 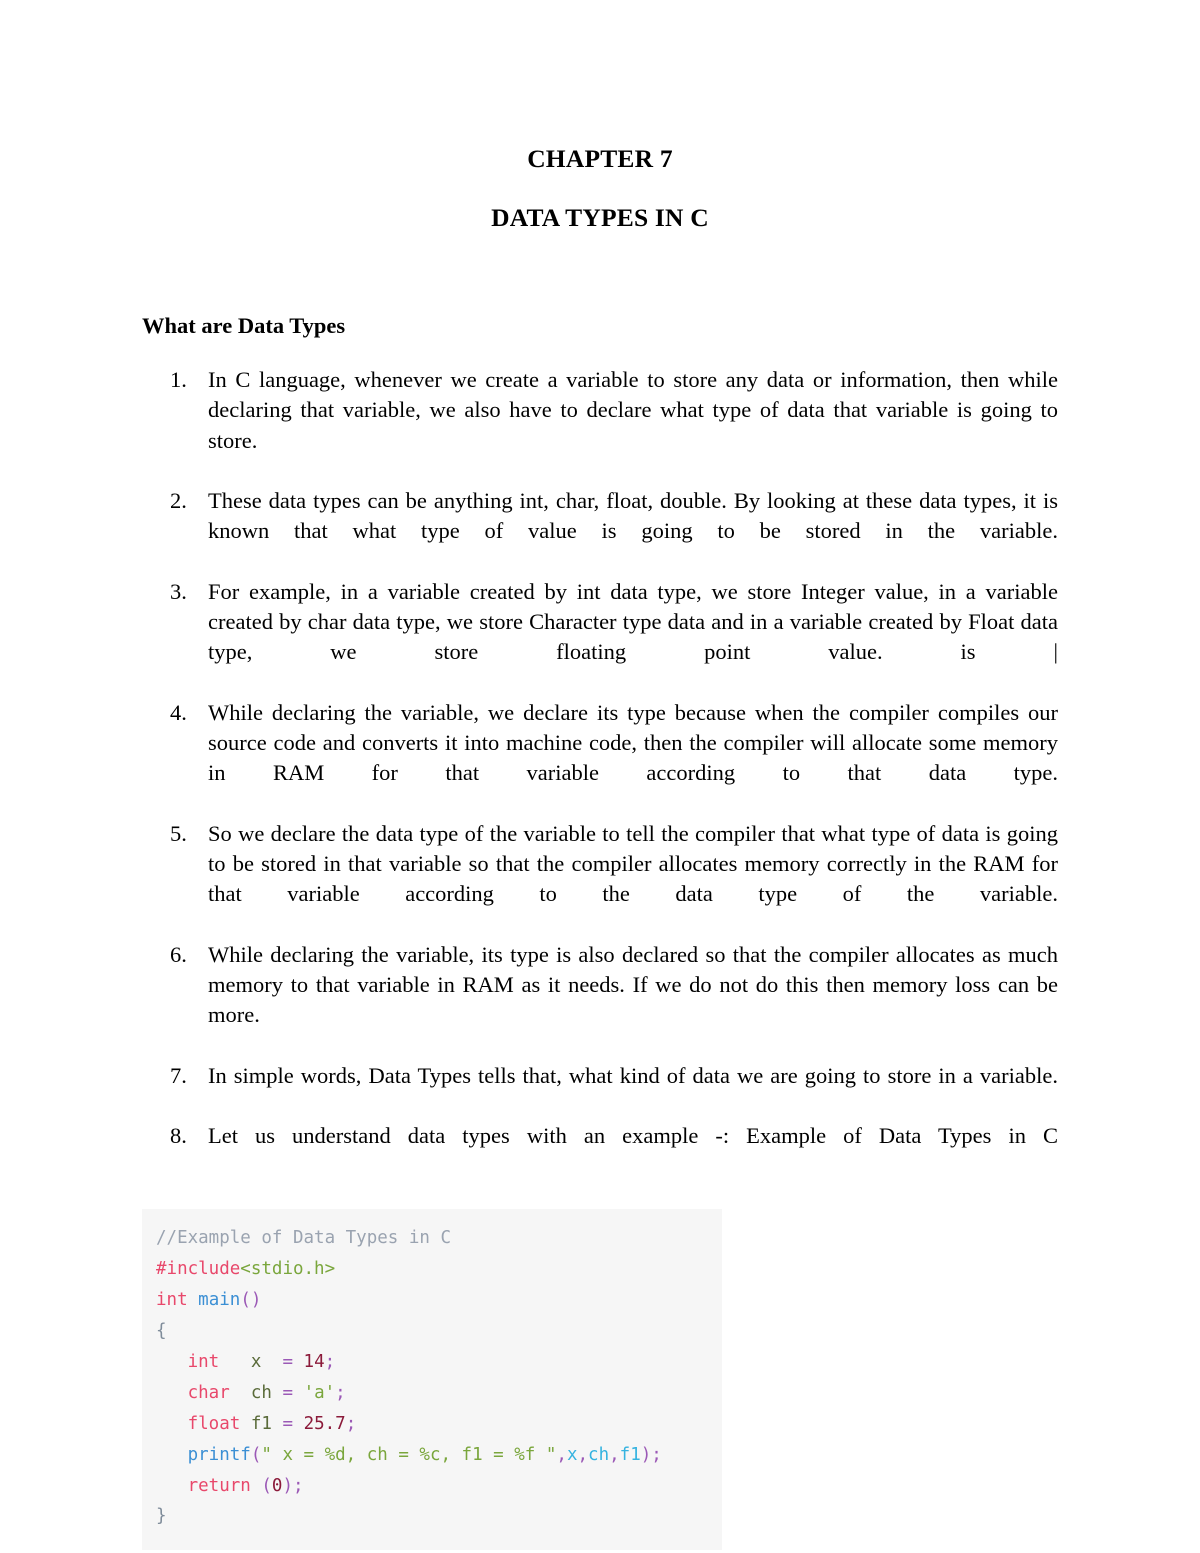 I want to click on code-line: //Example of Data Types in C, so click(x=304, y=1237).